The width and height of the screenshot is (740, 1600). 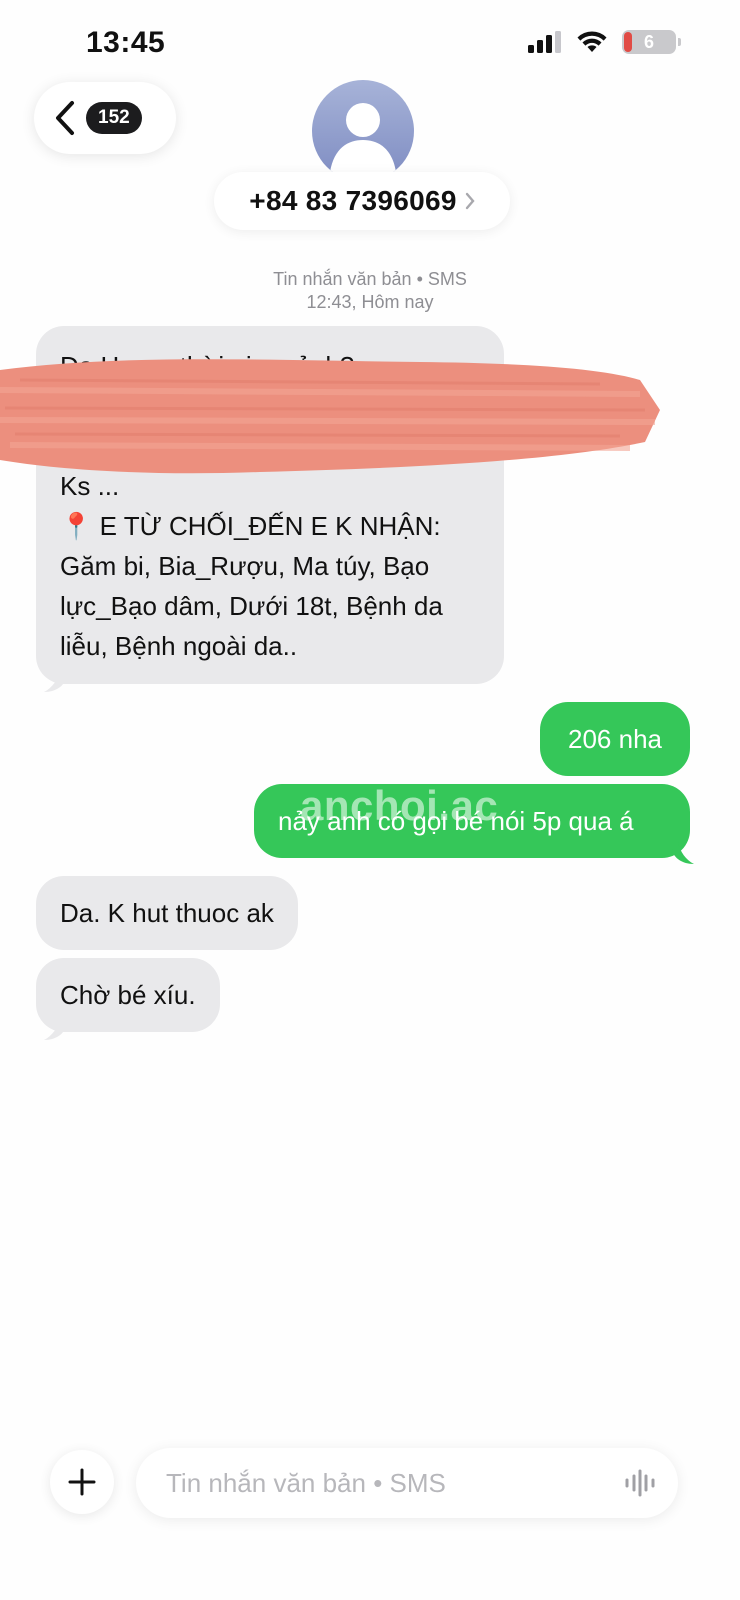 I want to click on message-type-label: Tin nhắn văn bản • SMS, so click(x=370, y=279).